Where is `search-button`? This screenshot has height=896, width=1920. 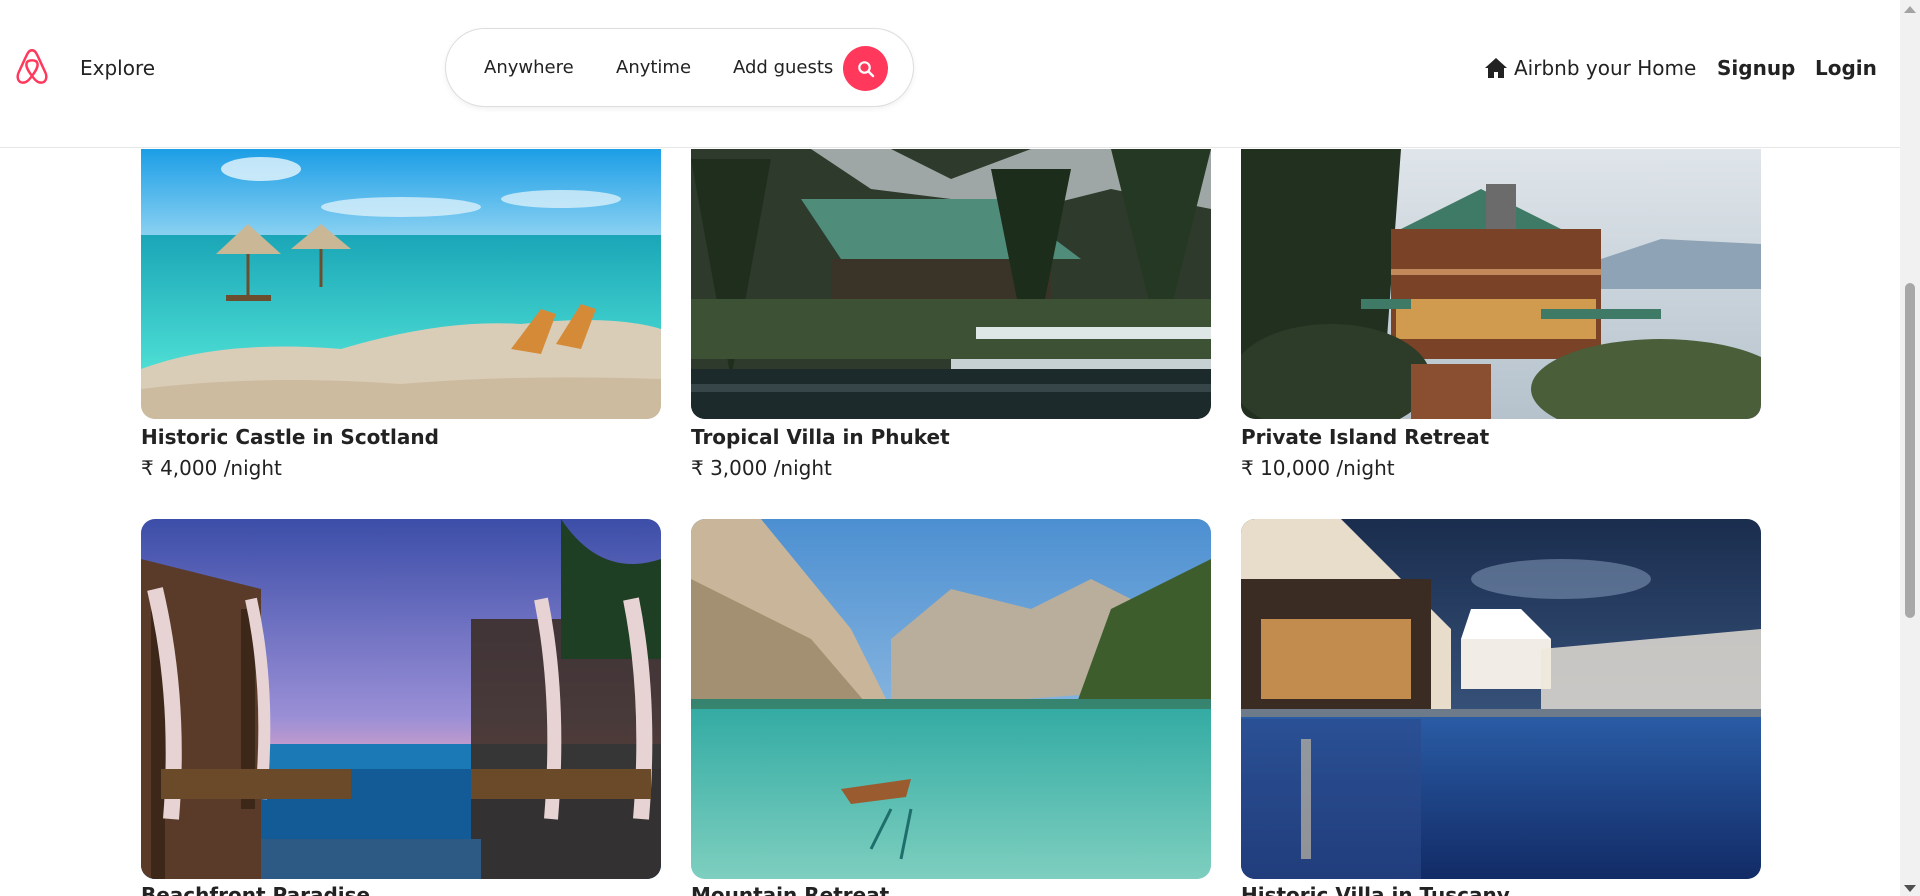 search-button is located at coordinates (865, 68).